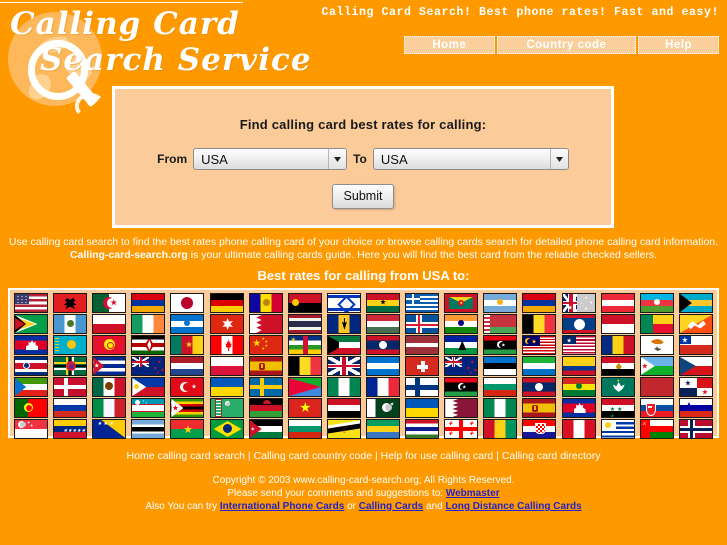 The height and width of the screenshot is (545, 727). I want to click on nav-item-help: Help, so click(679, 45).